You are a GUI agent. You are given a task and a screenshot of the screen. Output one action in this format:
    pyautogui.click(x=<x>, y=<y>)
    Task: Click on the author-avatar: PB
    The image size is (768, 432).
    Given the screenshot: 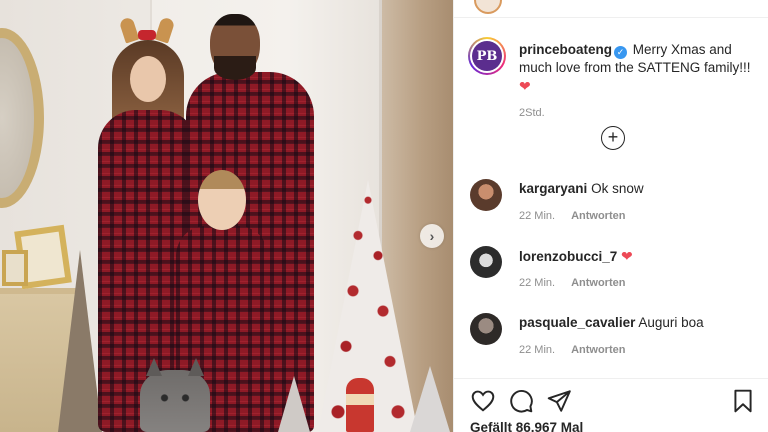 What is the action you would take?
    pyautogui.click(x=487, y=56)
    